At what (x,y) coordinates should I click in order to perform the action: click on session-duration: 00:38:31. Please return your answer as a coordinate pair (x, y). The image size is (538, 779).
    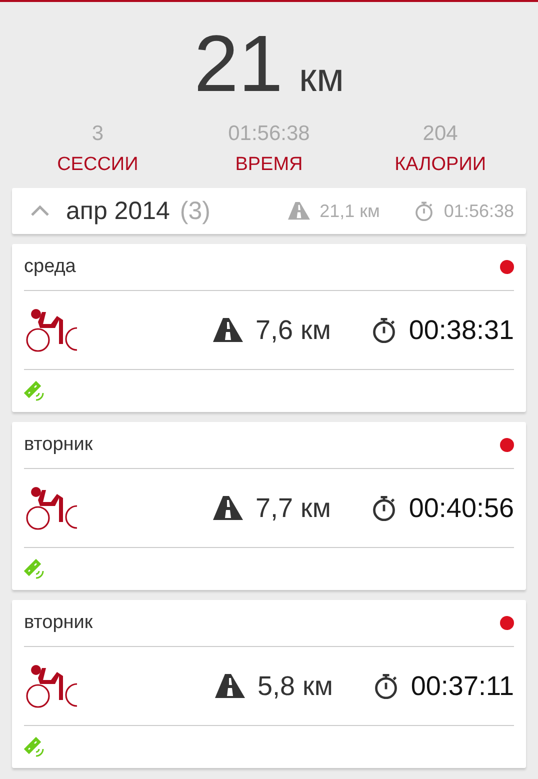
    Looking at the image, I should click on (461, 330).